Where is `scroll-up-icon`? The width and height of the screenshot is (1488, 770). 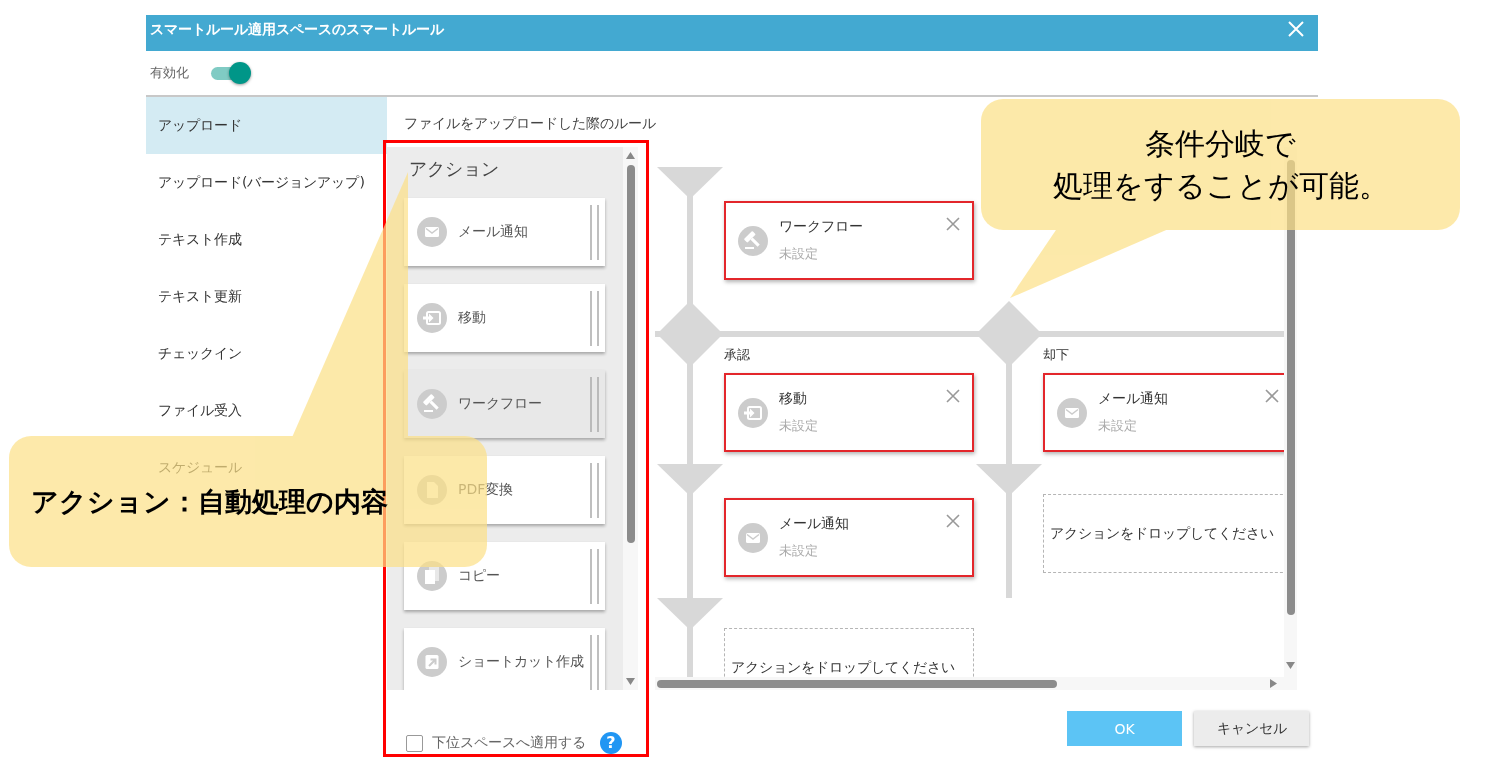 scroll-up-icon is located at coordinates (630, 155).